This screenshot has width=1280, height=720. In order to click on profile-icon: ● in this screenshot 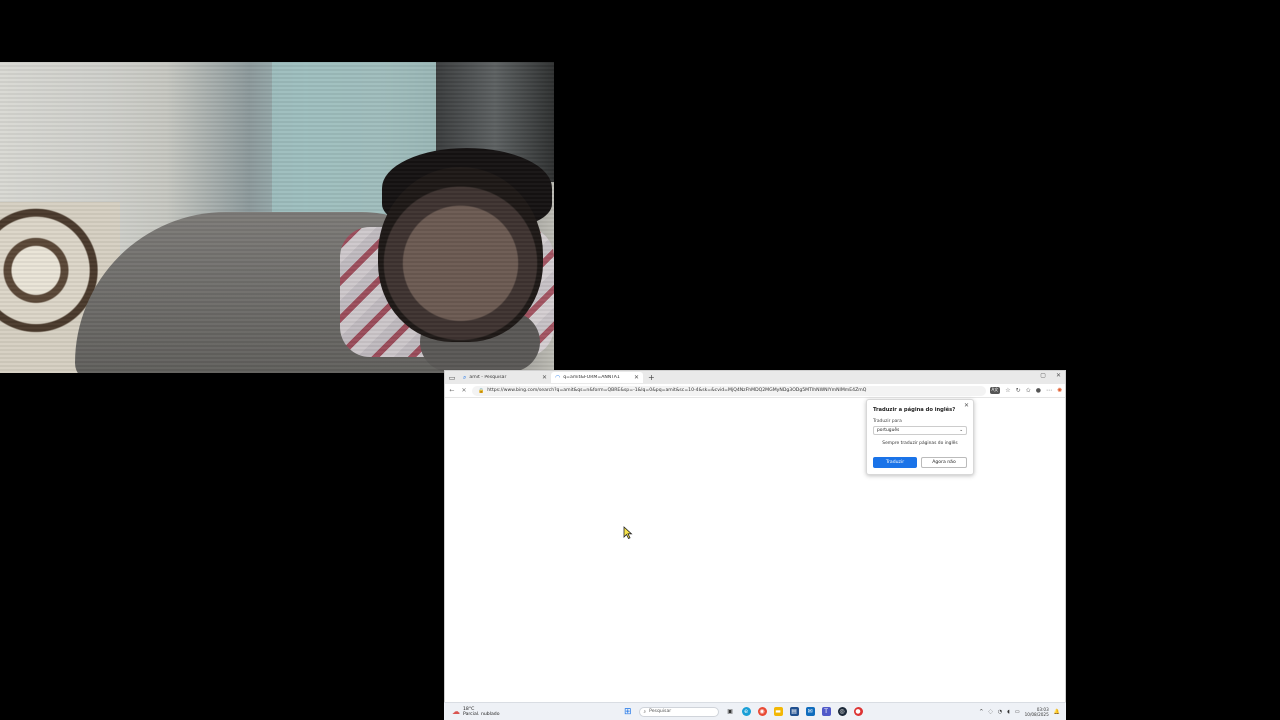, I will do `click(1038, 390)`.